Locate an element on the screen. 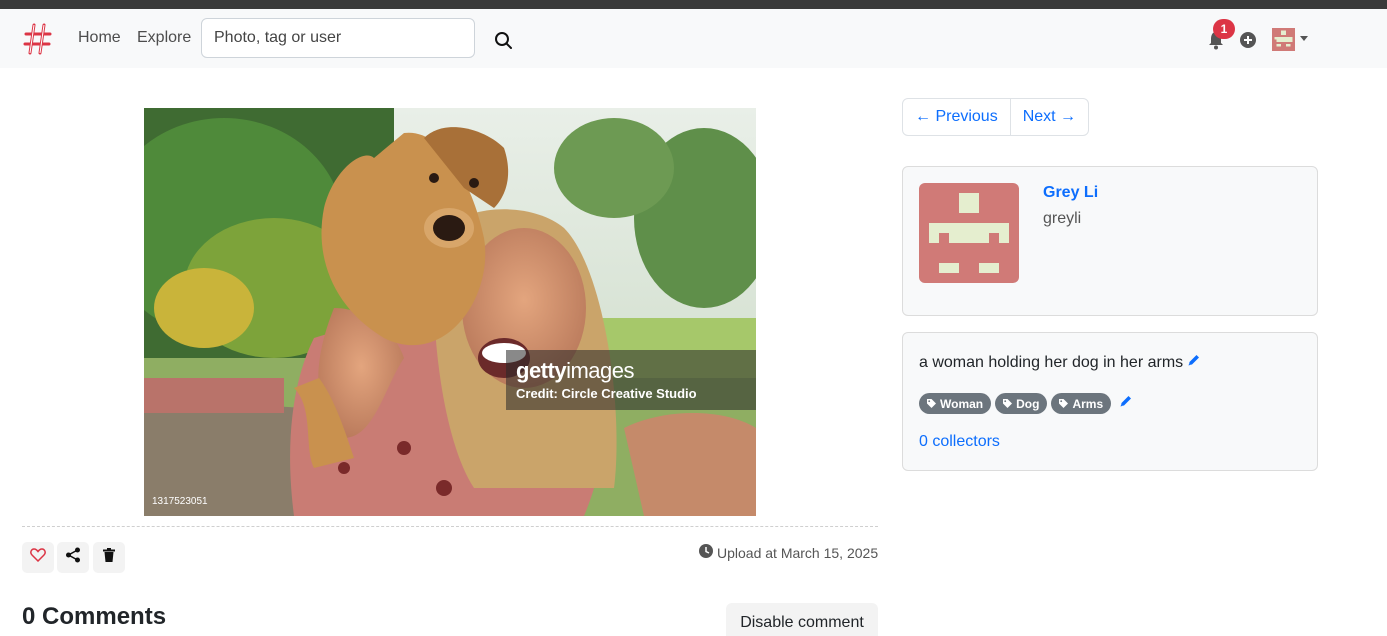  previous-photo-link: ← Previous is located at coordinates (956, 117).